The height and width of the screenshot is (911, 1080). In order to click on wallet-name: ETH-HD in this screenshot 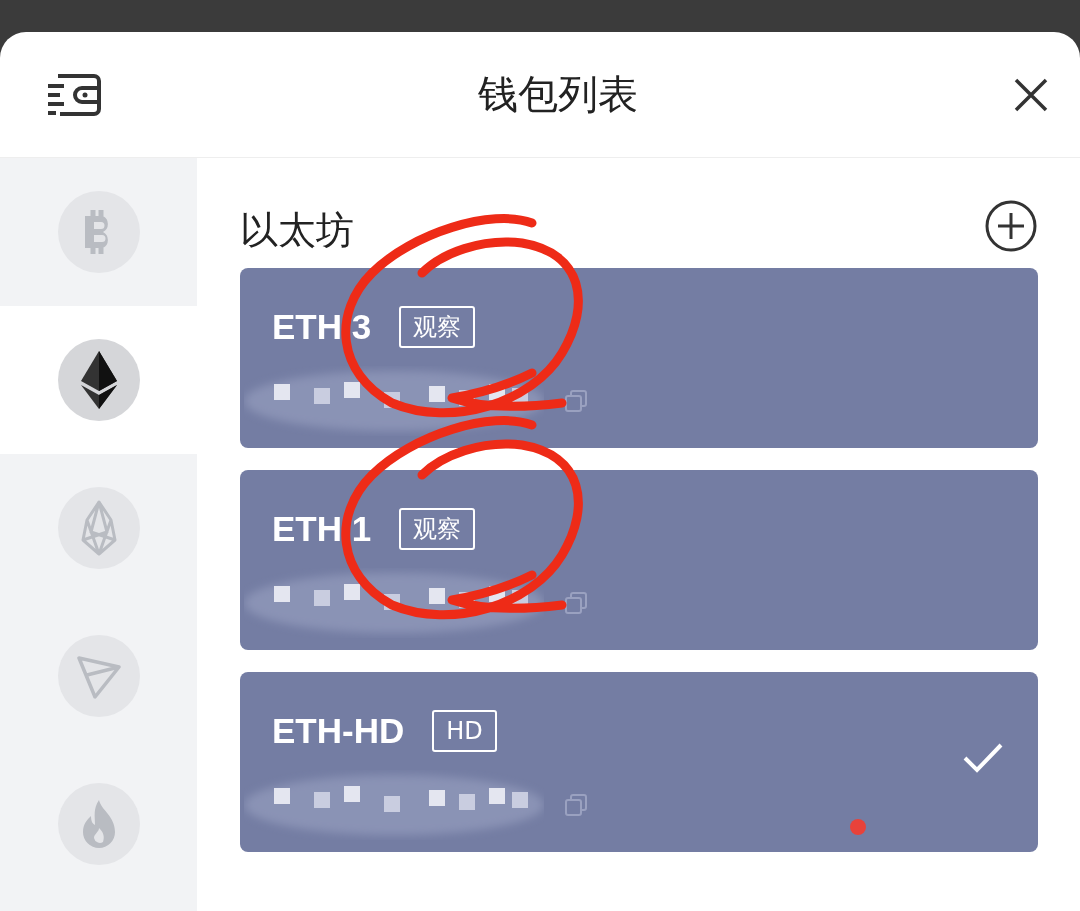, I will do `click(338, 731)`.